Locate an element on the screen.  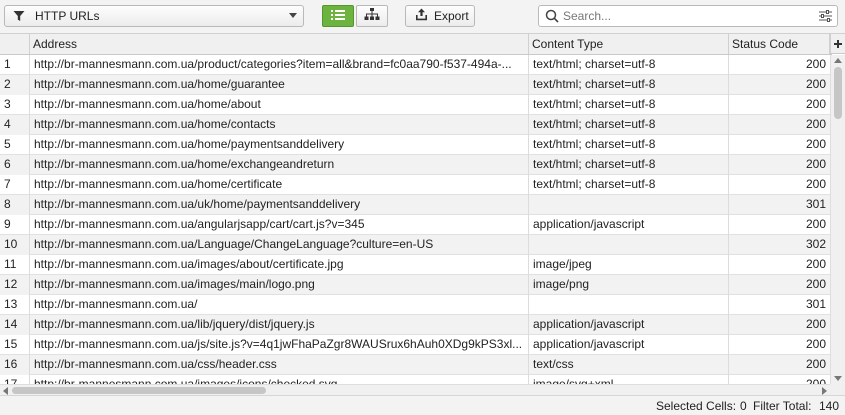
content-type-cell: text/css is located at coordinates (629, 365).